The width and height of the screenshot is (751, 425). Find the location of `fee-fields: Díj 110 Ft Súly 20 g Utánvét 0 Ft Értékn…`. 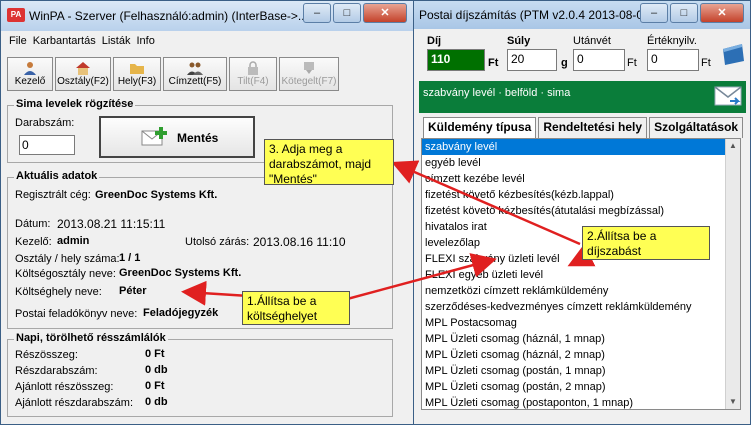

fee-fields: Díj 110 Ft Súly 20 g Utánvét 0 Ft Értékn… is located at coordinates (585, 58).